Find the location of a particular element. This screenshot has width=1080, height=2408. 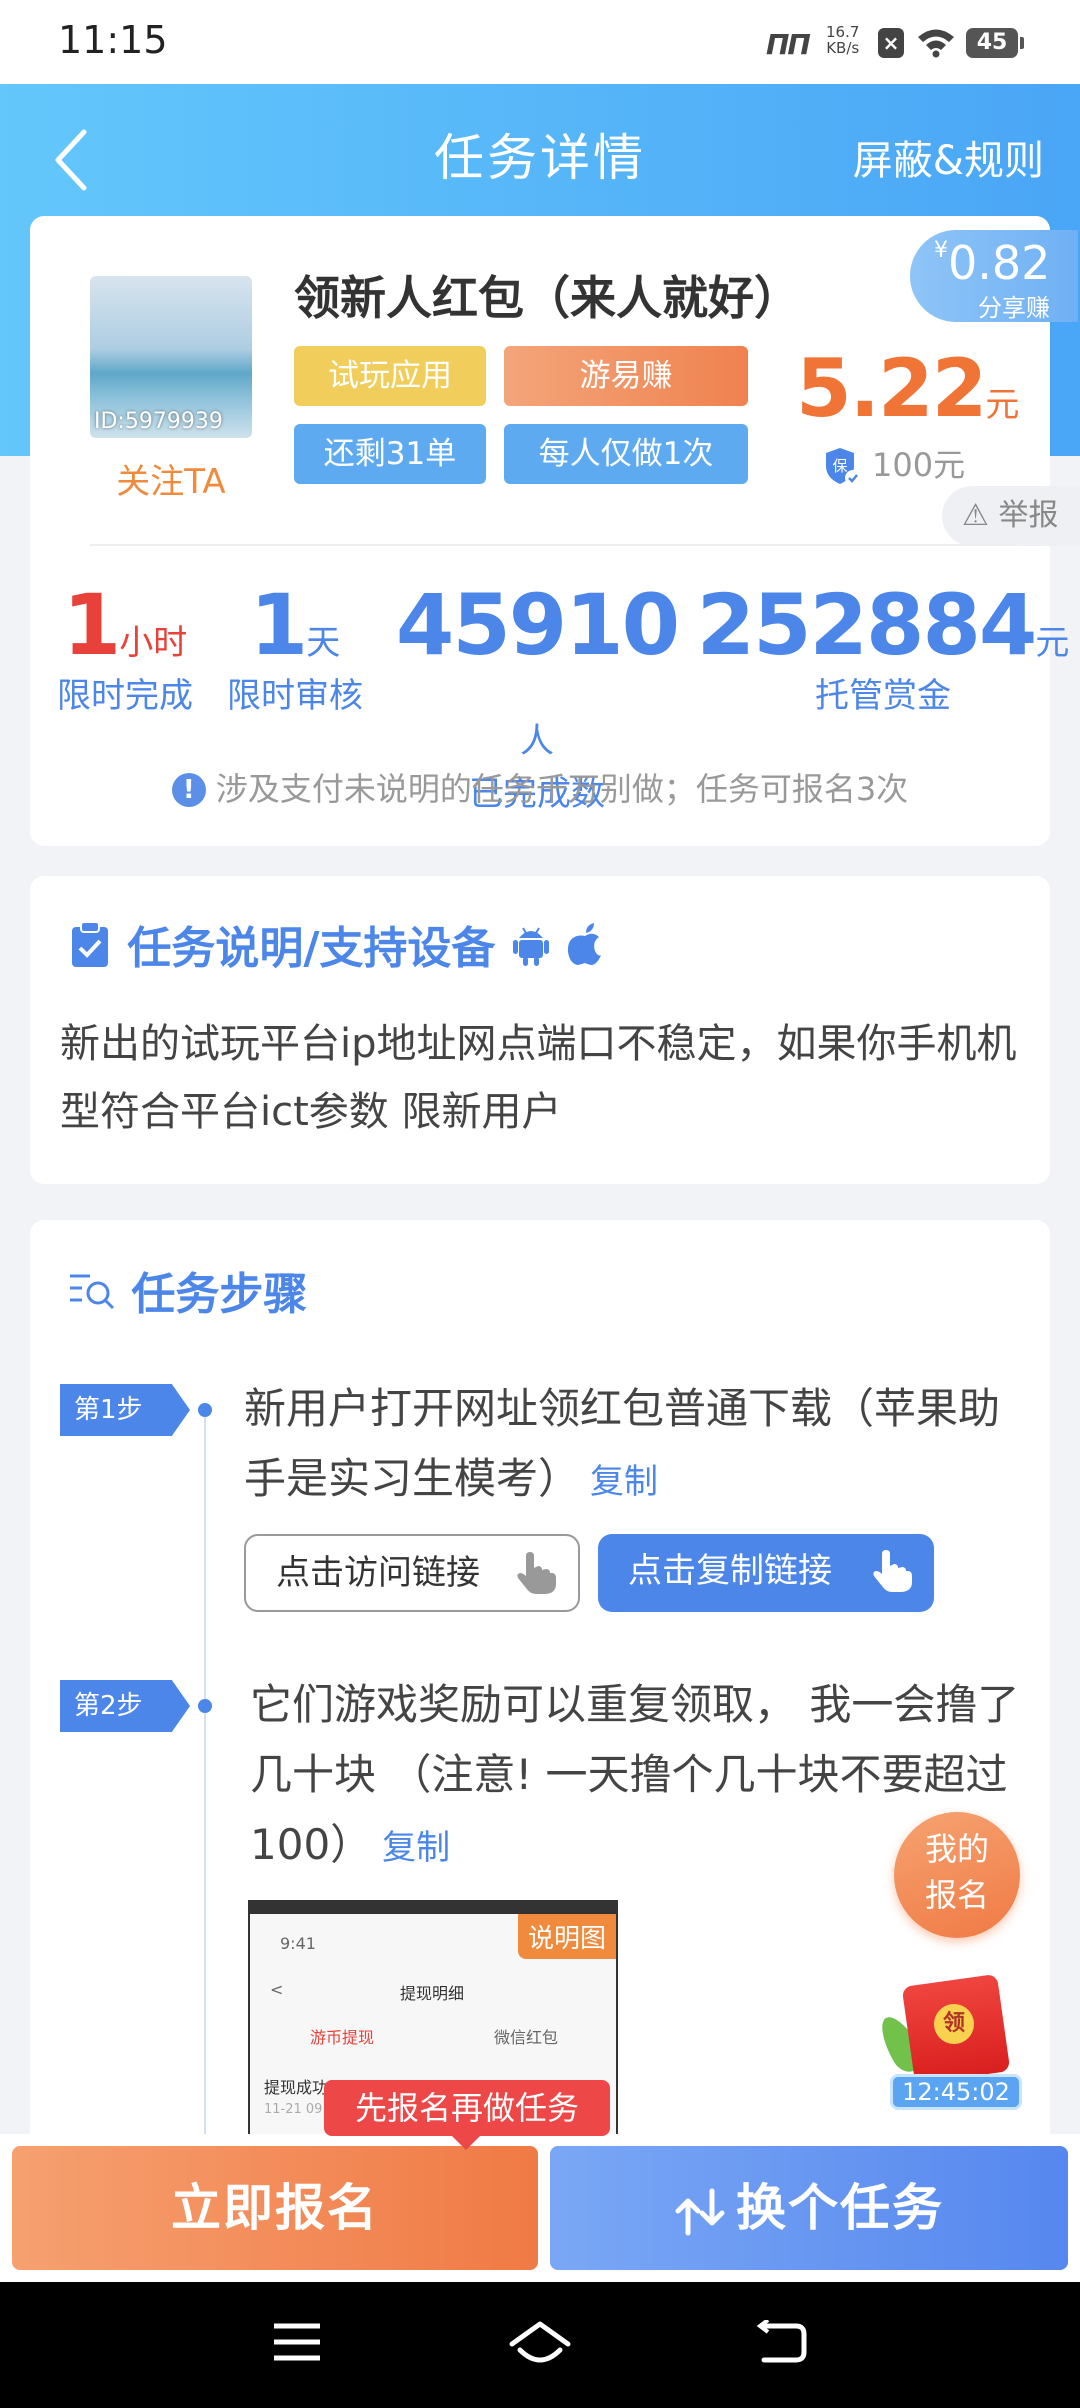

svg-text: 保 is located at coordinates (839, 466).